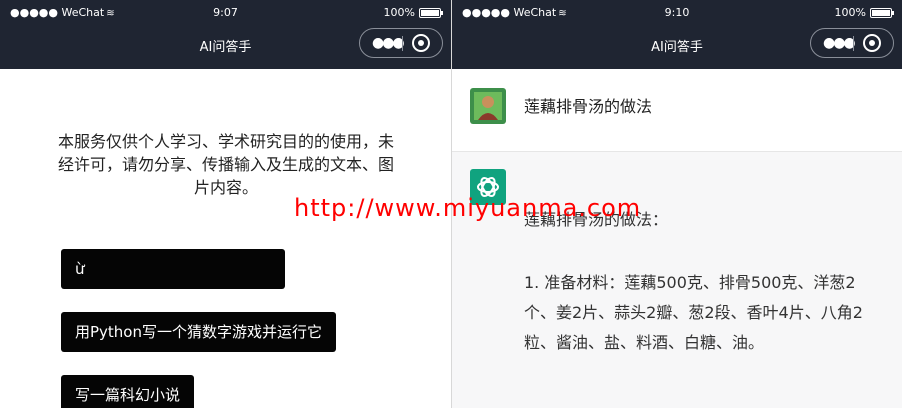 This screenshot has width=902, height=408. Describe the element at coordinates (588, 106) in the screenshot. I see `user-question-text: 莲藕排骨汤的做法` at that location.